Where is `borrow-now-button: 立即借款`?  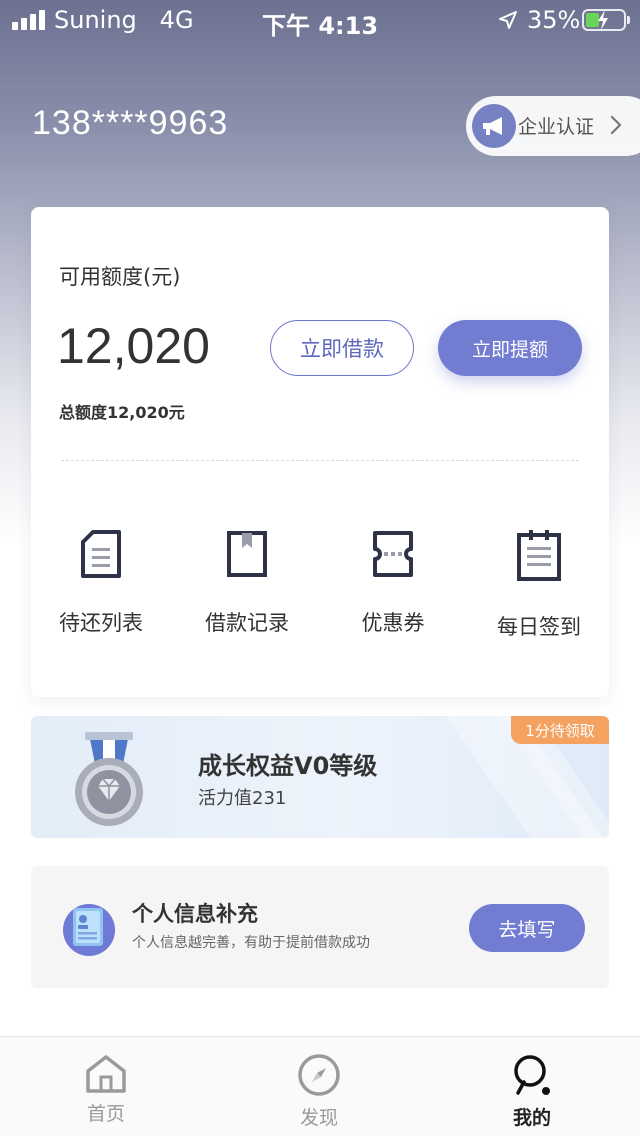 borrow-now-button: 立即借款 is located at coordinates (342, 348).